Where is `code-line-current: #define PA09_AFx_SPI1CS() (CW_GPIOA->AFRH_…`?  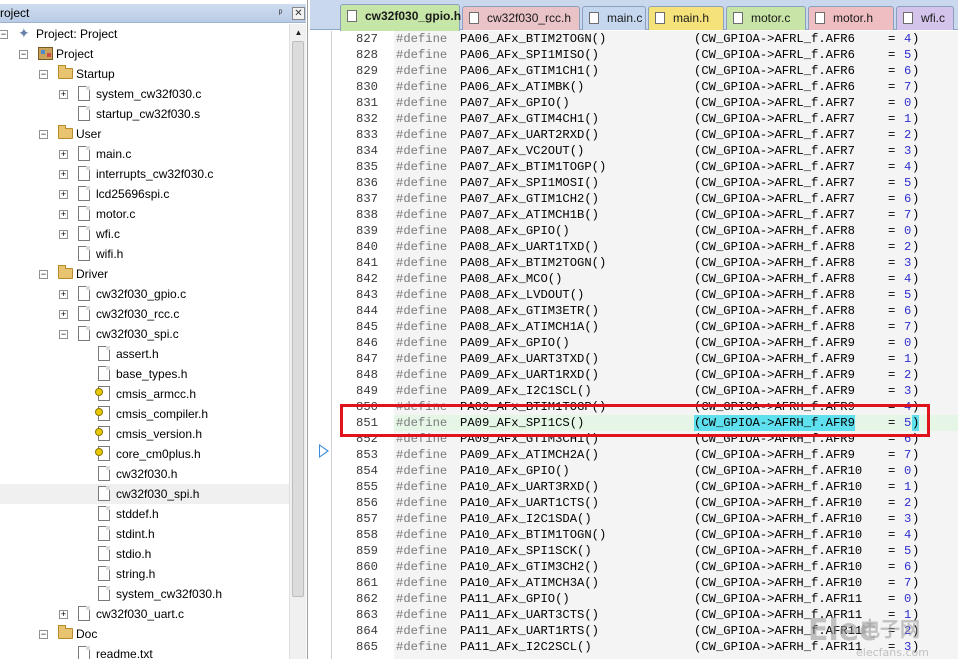
code-line-current: #define PA09_AFx_SPI1CS() (CW_GPIOA->AFRH_… is located at coordinates (676, 423).